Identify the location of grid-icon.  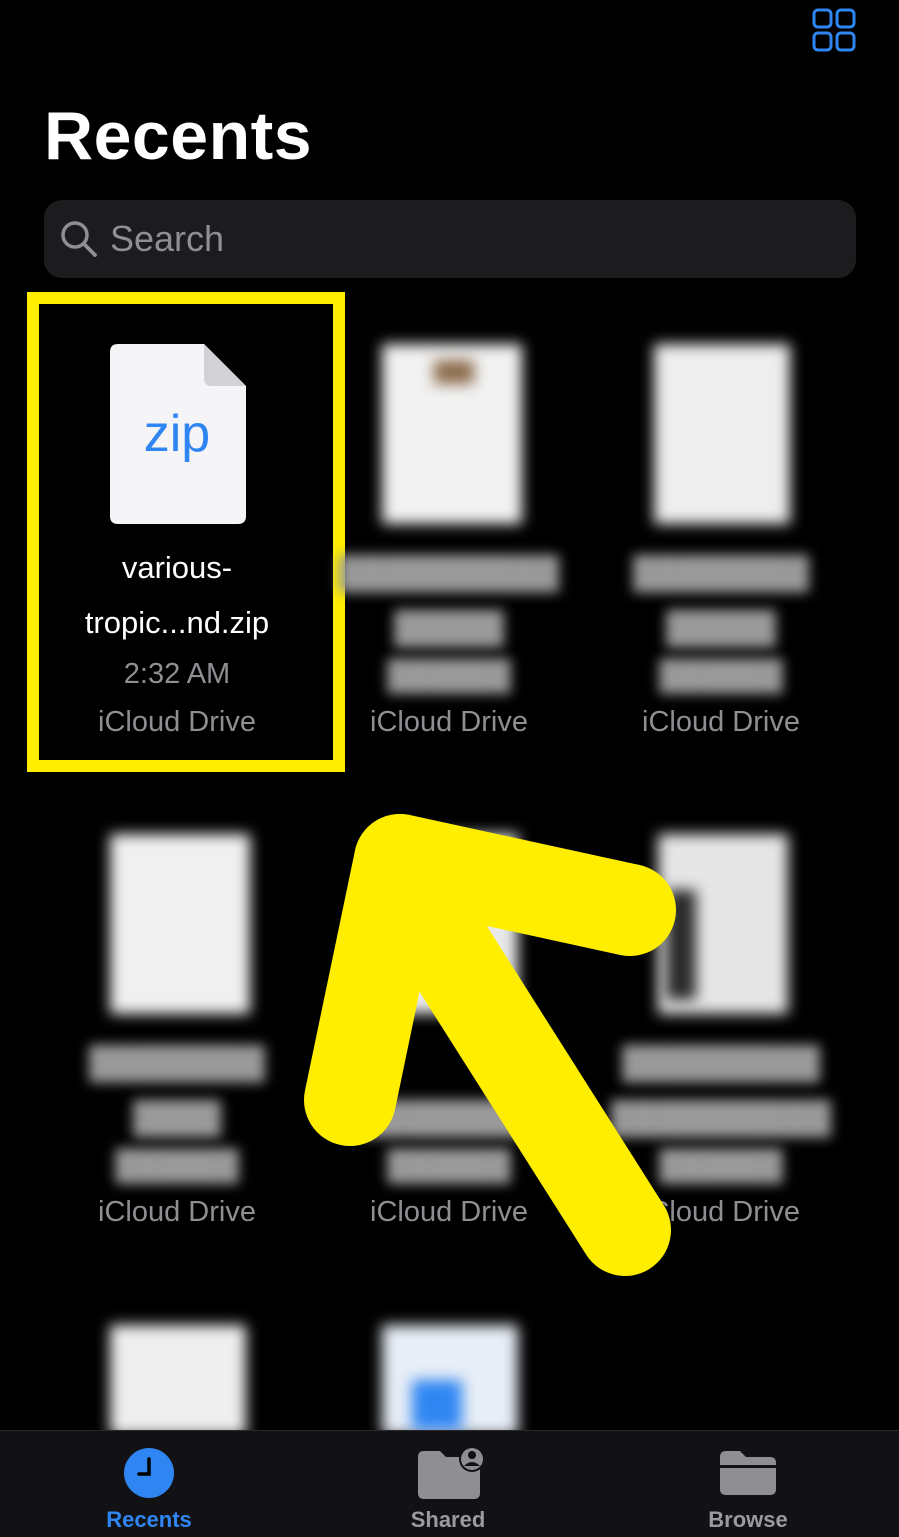
(834, 30).